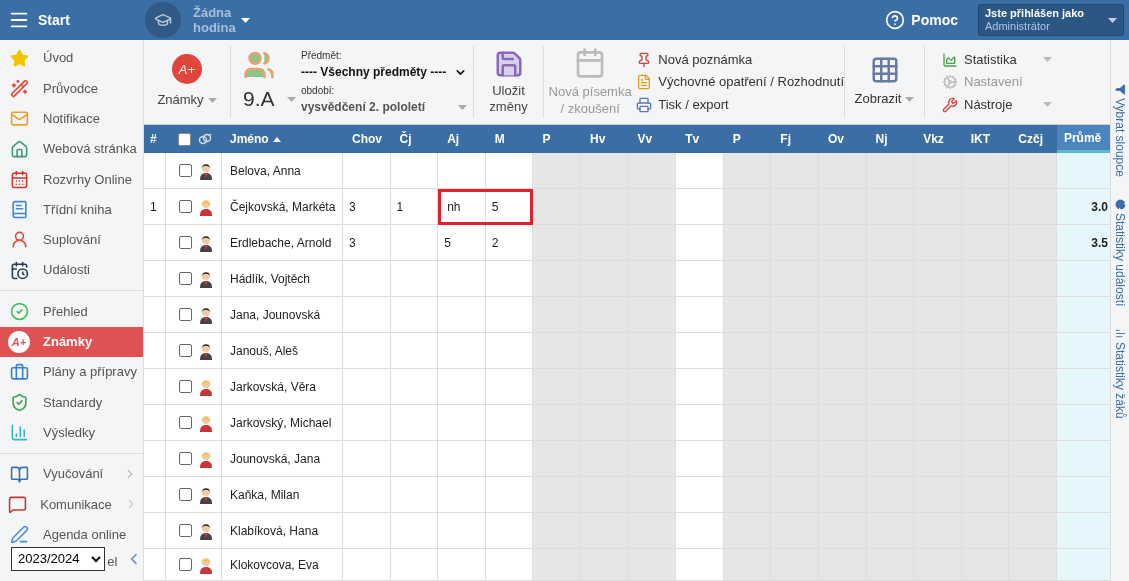 This screenshot has height=581, width=1129. What do you see at coordinates (934, 20) in the screenshot?
I see `help-link: Pomoc` at bounding box center [934, 20].